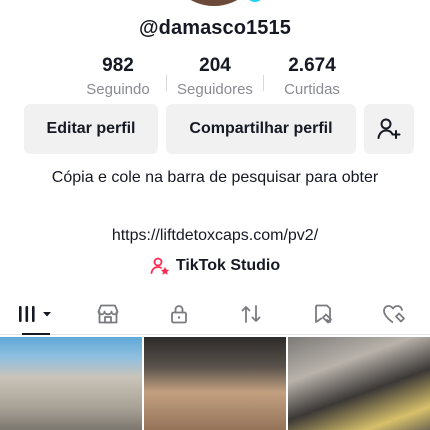 Image resolution: width=430 pixels, height=430 pixels. I want to click on profile-actions: Editar perfil Compartilhar perfil, so click(219, 129).